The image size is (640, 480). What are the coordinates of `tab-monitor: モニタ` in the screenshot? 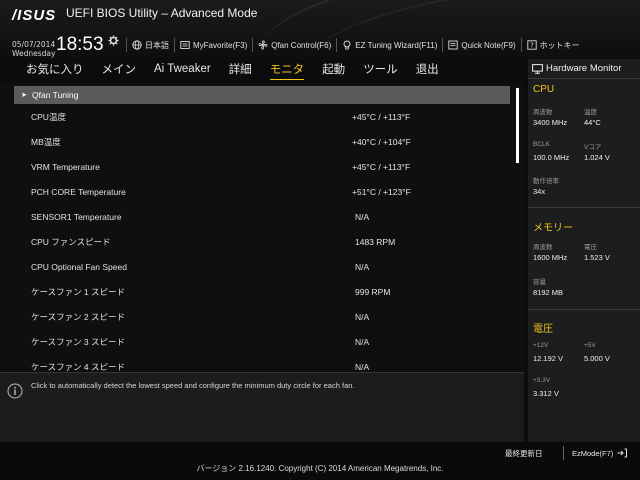 It's located at (287, 70).